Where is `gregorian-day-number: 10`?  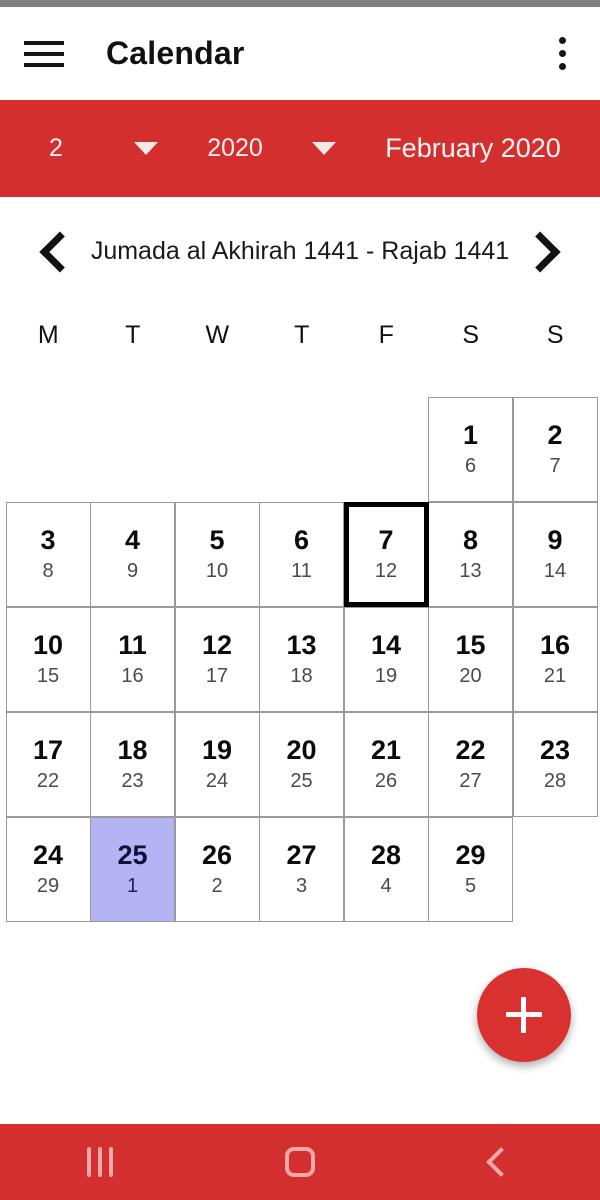 gregorian-day-number: 10 is located at coordinates (48, 645).